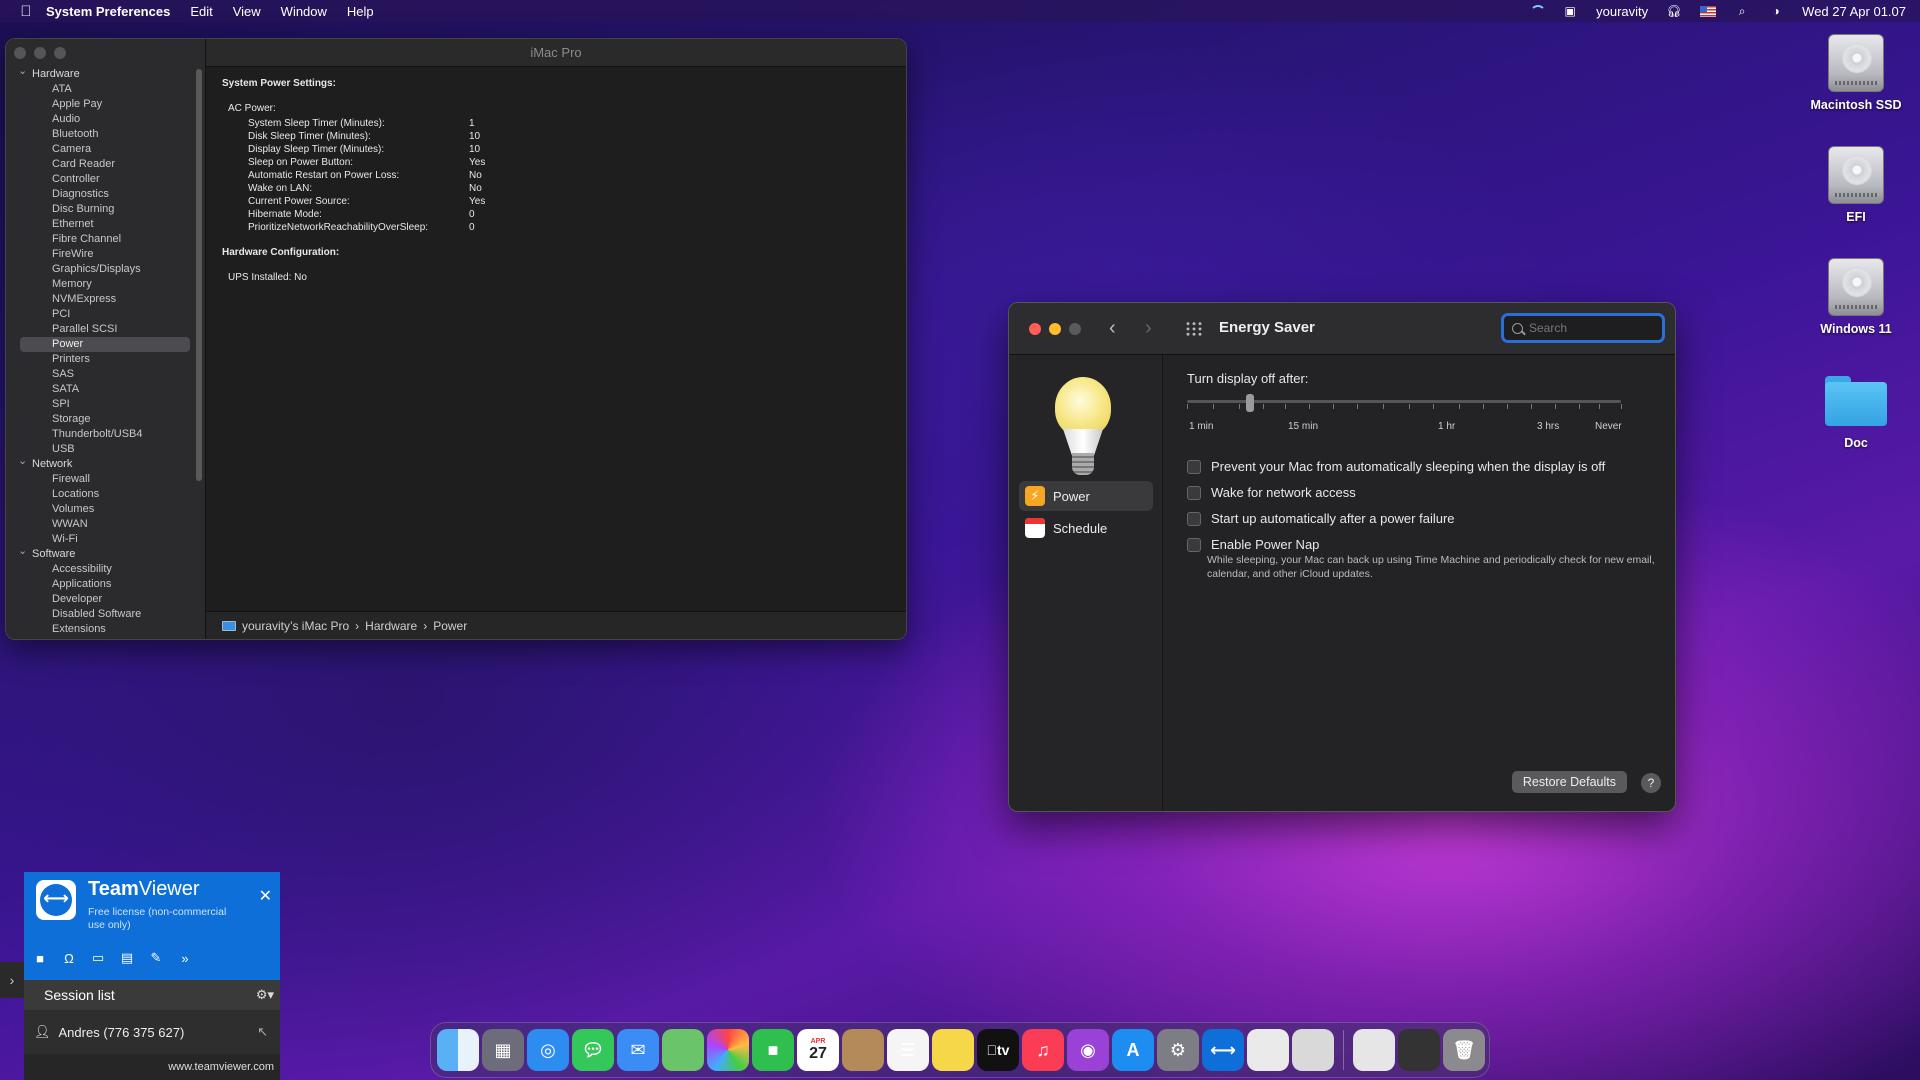  I want to click on dock-photos-icon, so click(728, 1050).